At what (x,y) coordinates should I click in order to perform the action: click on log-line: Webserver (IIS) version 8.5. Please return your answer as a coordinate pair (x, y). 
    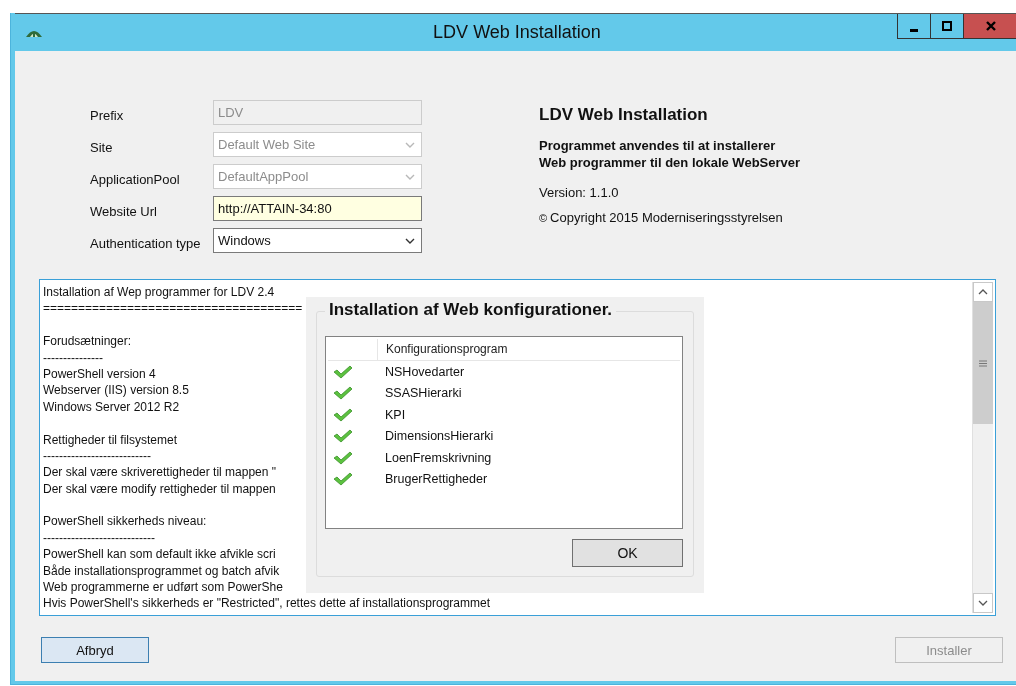
    Looking at the image, I should click on (116, 390).